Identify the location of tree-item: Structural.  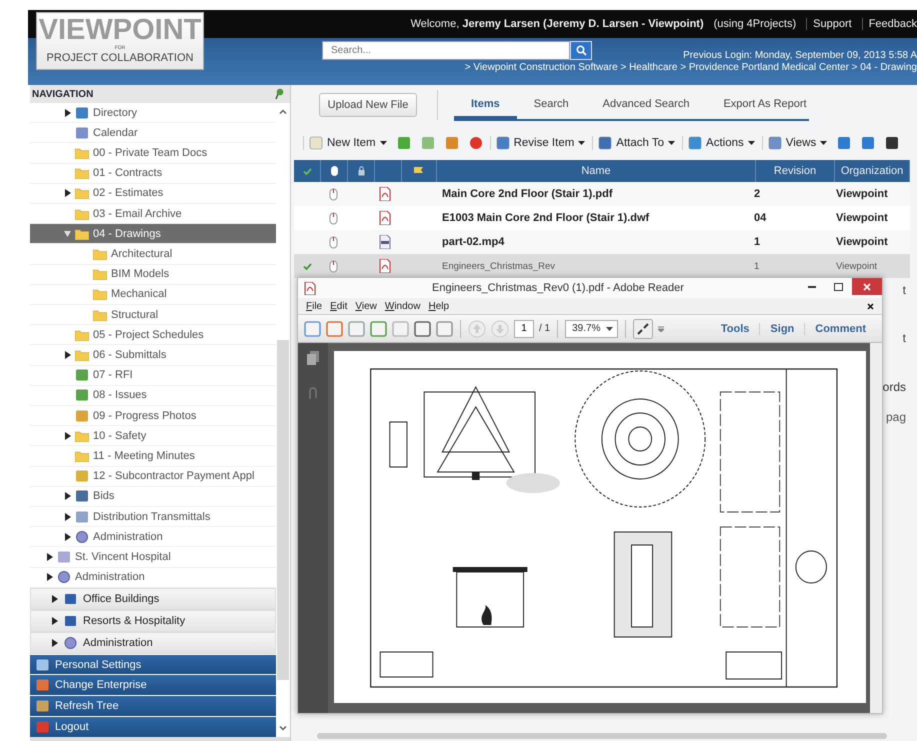
(153, 315).